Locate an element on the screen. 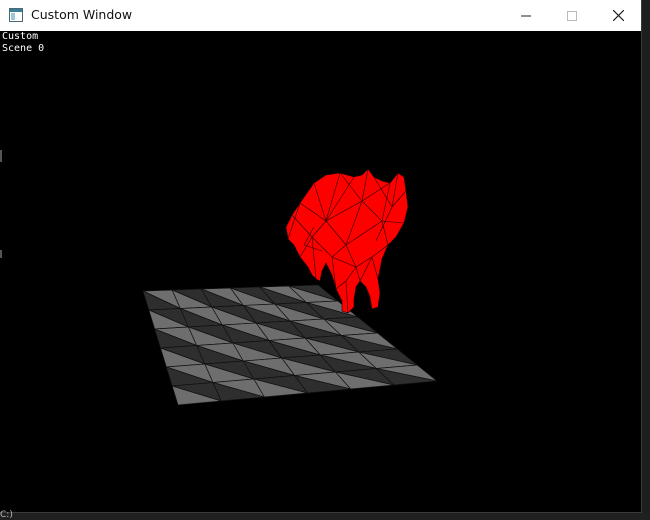 The height and width of the screenshot is (520, 650). overlay-line-scene: Scene 0 is located at coordinates (23, 48).